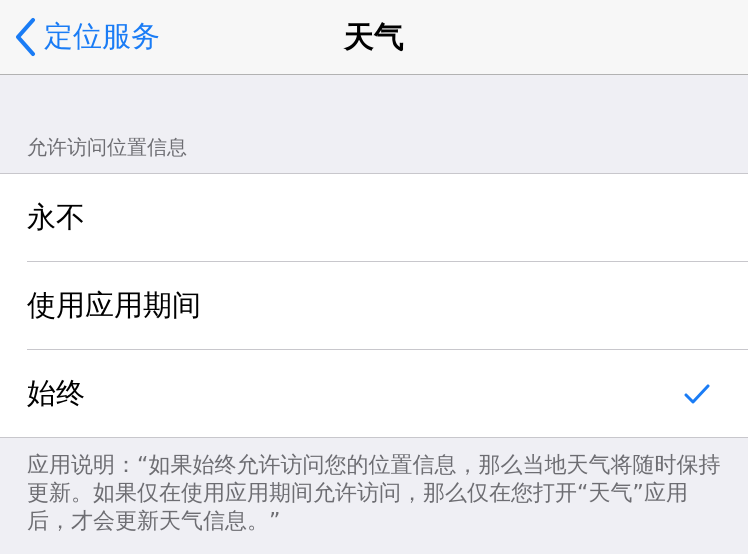  What do you see at coordinates (56, 217) in the screenshot?
I see `option-label: 永不` at bounding box center [56, 217].